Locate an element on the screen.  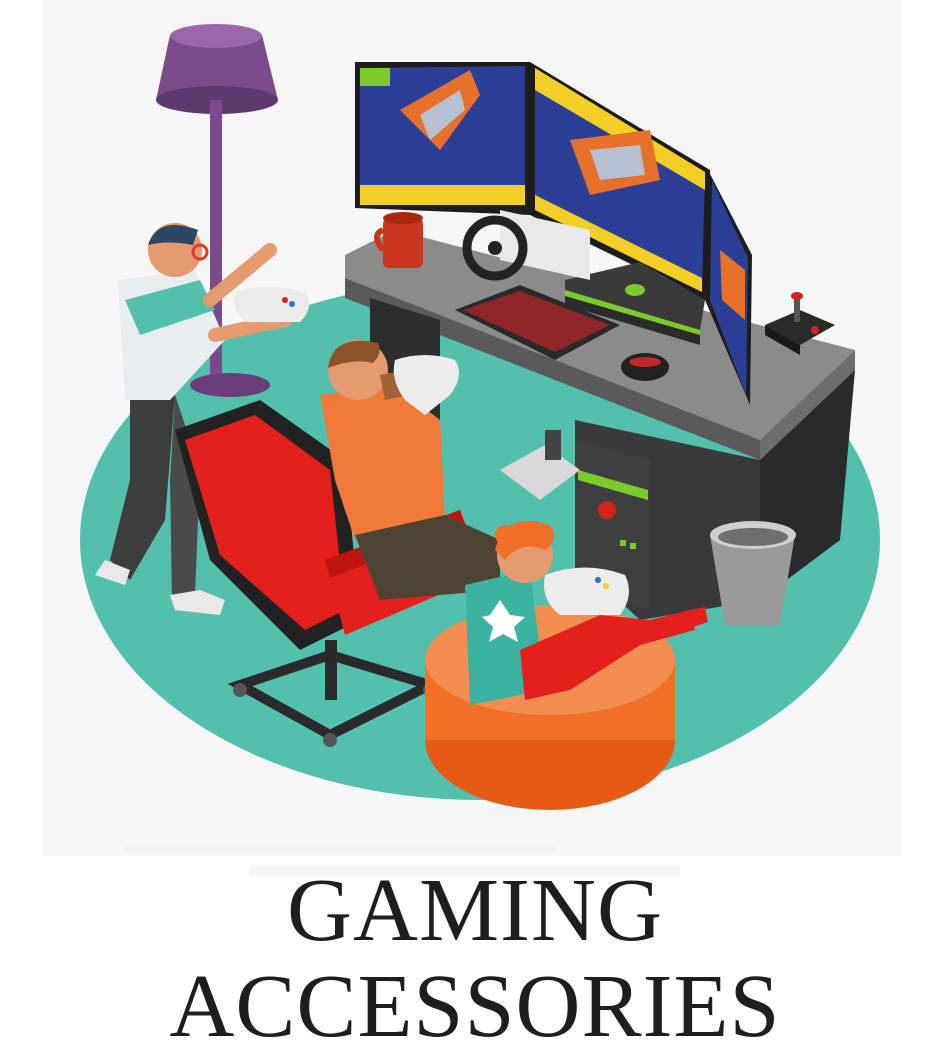
title-line-1: GAMING is located at coordinates (475, 910).